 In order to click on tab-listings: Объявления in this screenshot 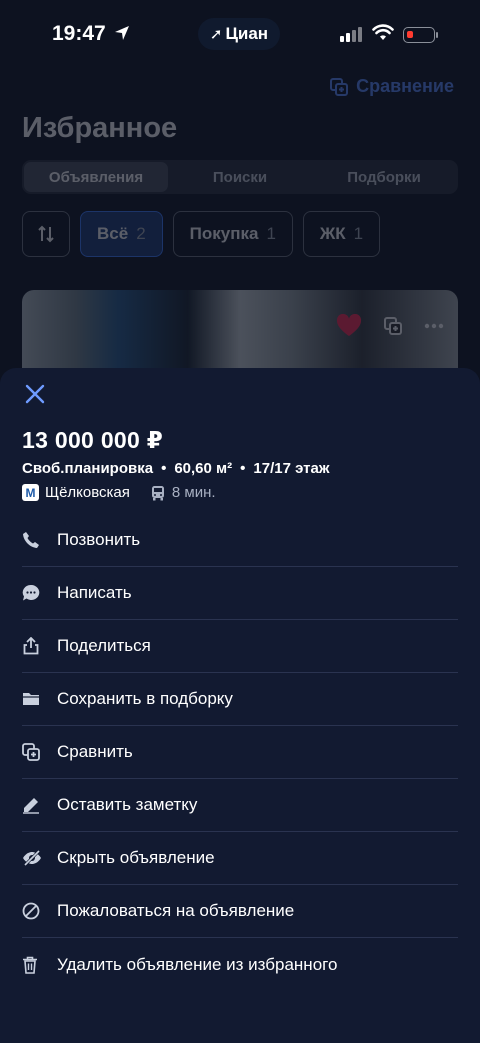, I will do `click(96, 177)`.